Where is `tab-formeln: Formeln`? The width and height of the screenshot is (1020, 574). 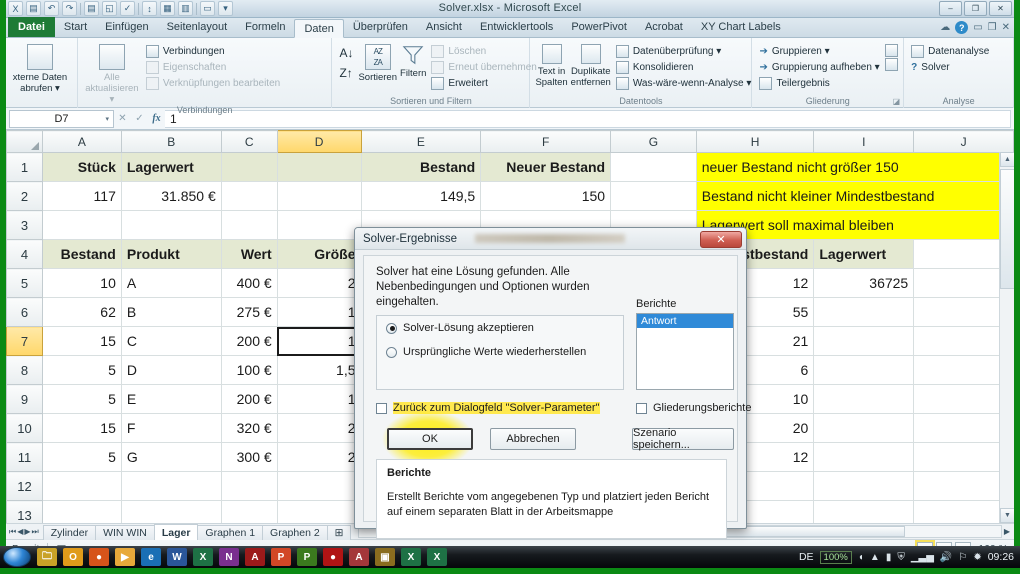 tab-formeln: Formeln is located at coordinates (265, 27).